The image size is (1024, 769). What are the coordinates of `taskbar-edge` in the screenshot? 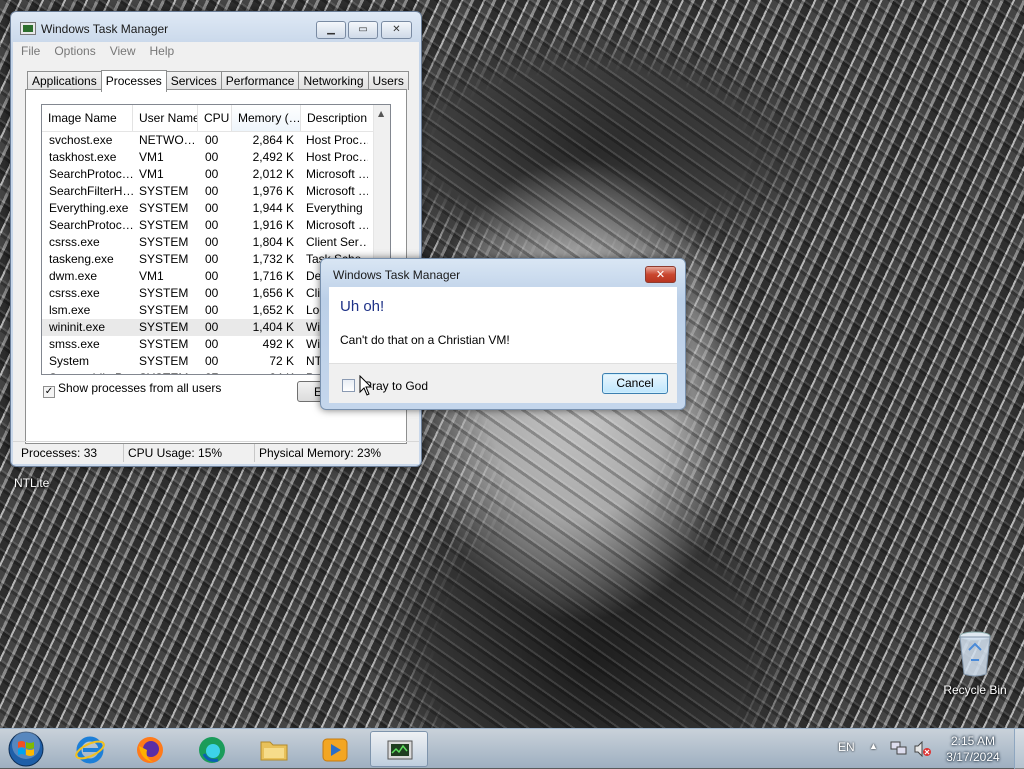 It's located at (212, 749).